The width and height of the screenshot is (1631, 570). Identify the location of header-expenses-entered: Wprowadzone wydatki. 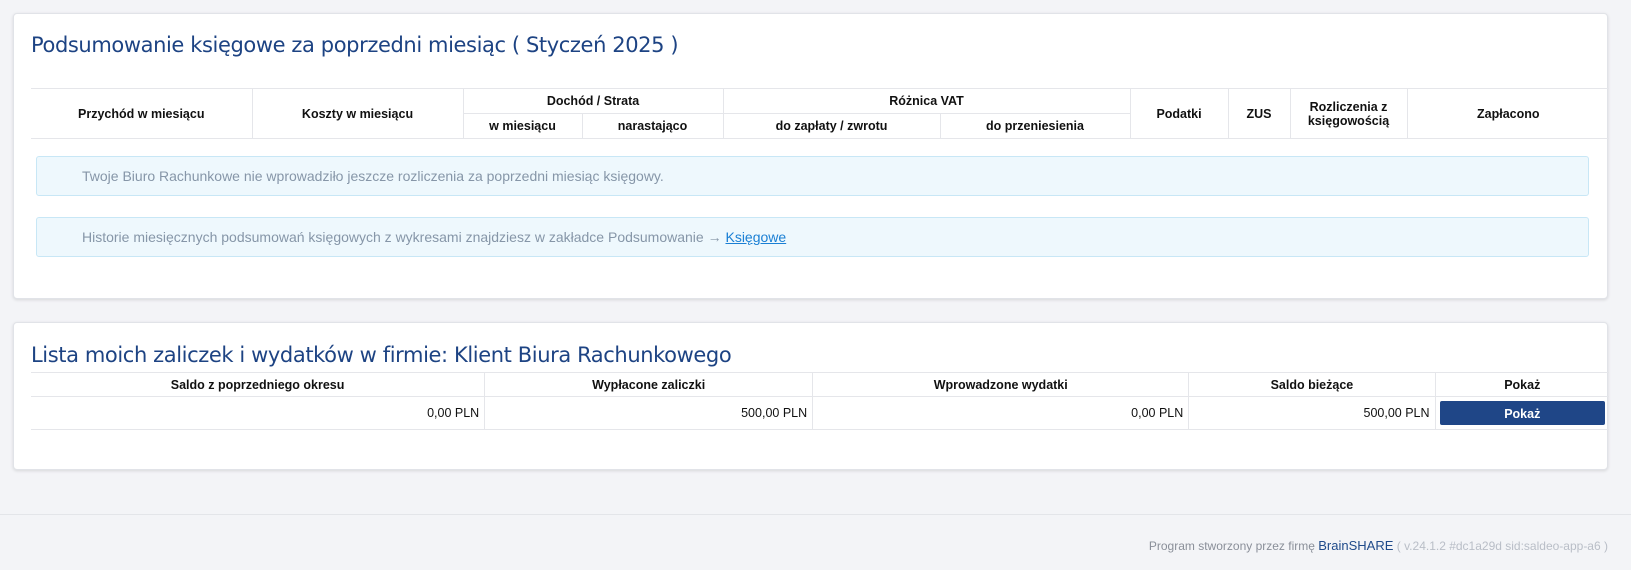
(1000, 384).